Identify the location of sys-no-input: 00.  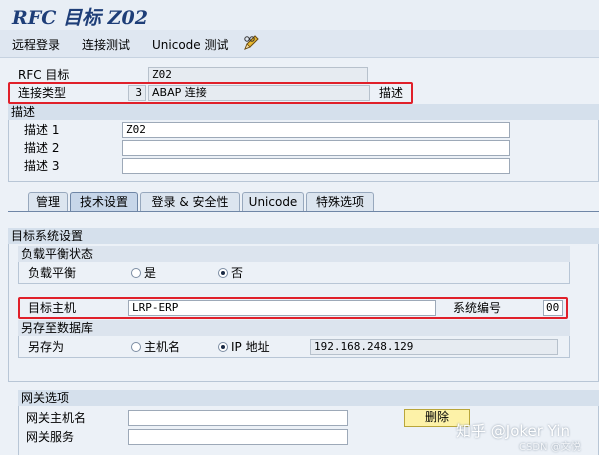
(553, 308).